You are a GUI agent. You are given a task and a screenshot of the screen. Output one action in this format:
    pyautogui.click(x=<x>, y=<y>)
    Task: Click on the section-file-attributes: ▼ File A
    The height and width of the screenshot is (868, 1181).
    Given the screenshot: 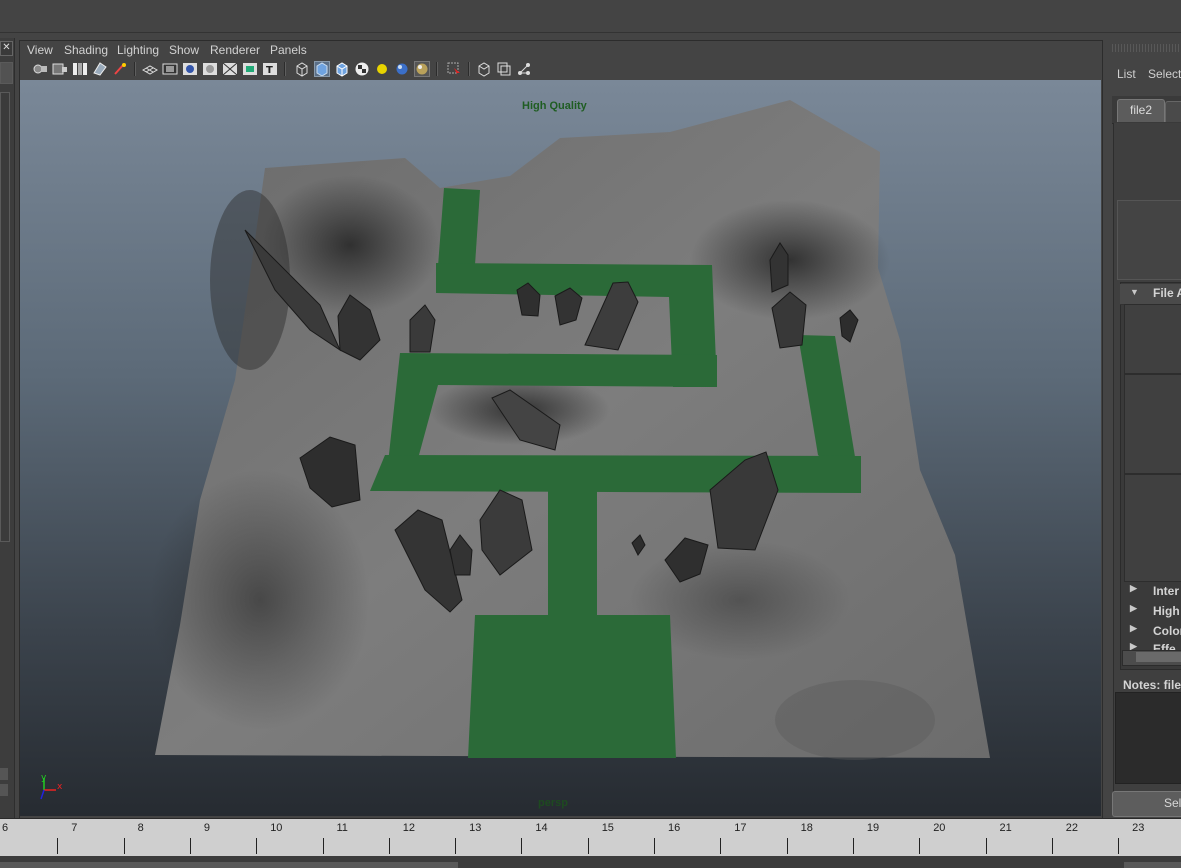 What is the action you would take?
    pyautogui.click(x=1150, y=294)
    